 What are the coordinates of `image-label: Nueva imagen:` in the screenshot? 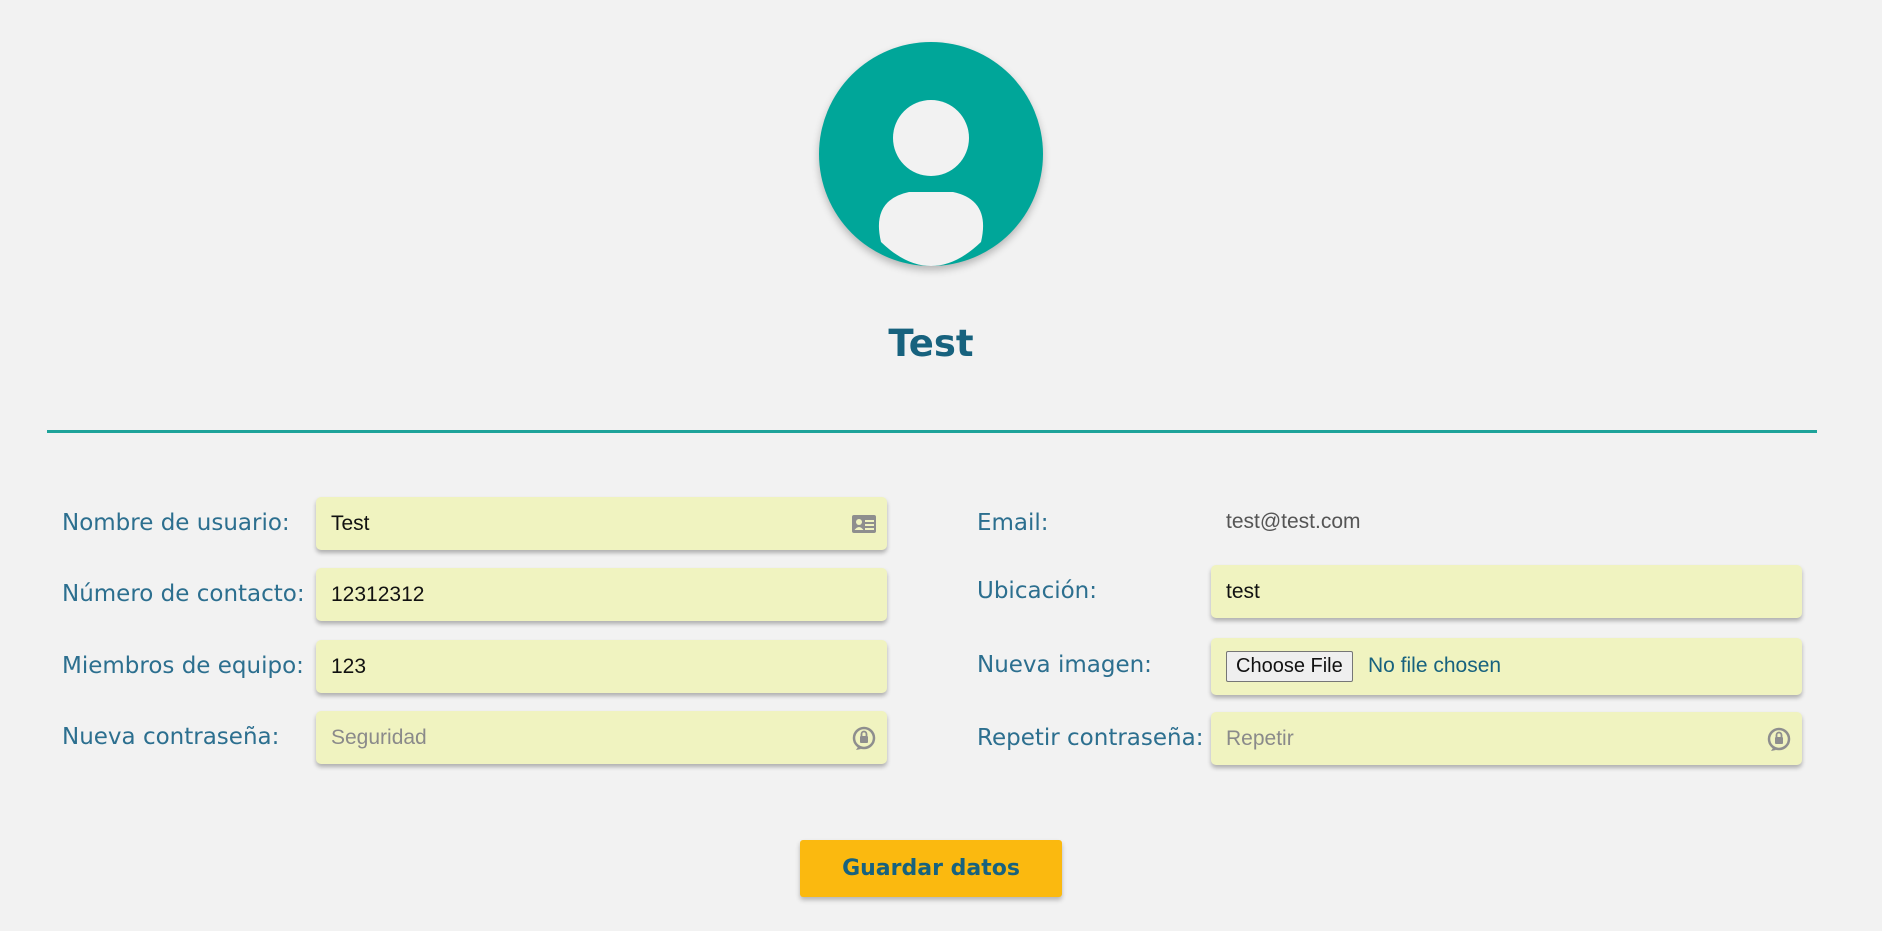 It's located at (1064, 665).